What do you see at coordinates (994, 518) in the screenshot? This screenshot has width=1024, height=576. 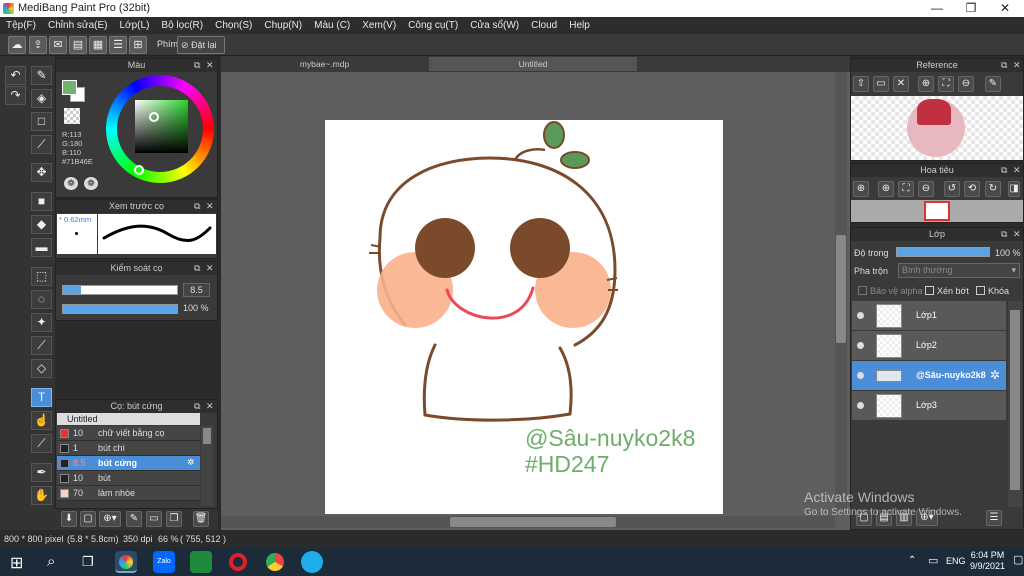 I see `layer-menu-icon: ☰` at bounding box center [994, 518].